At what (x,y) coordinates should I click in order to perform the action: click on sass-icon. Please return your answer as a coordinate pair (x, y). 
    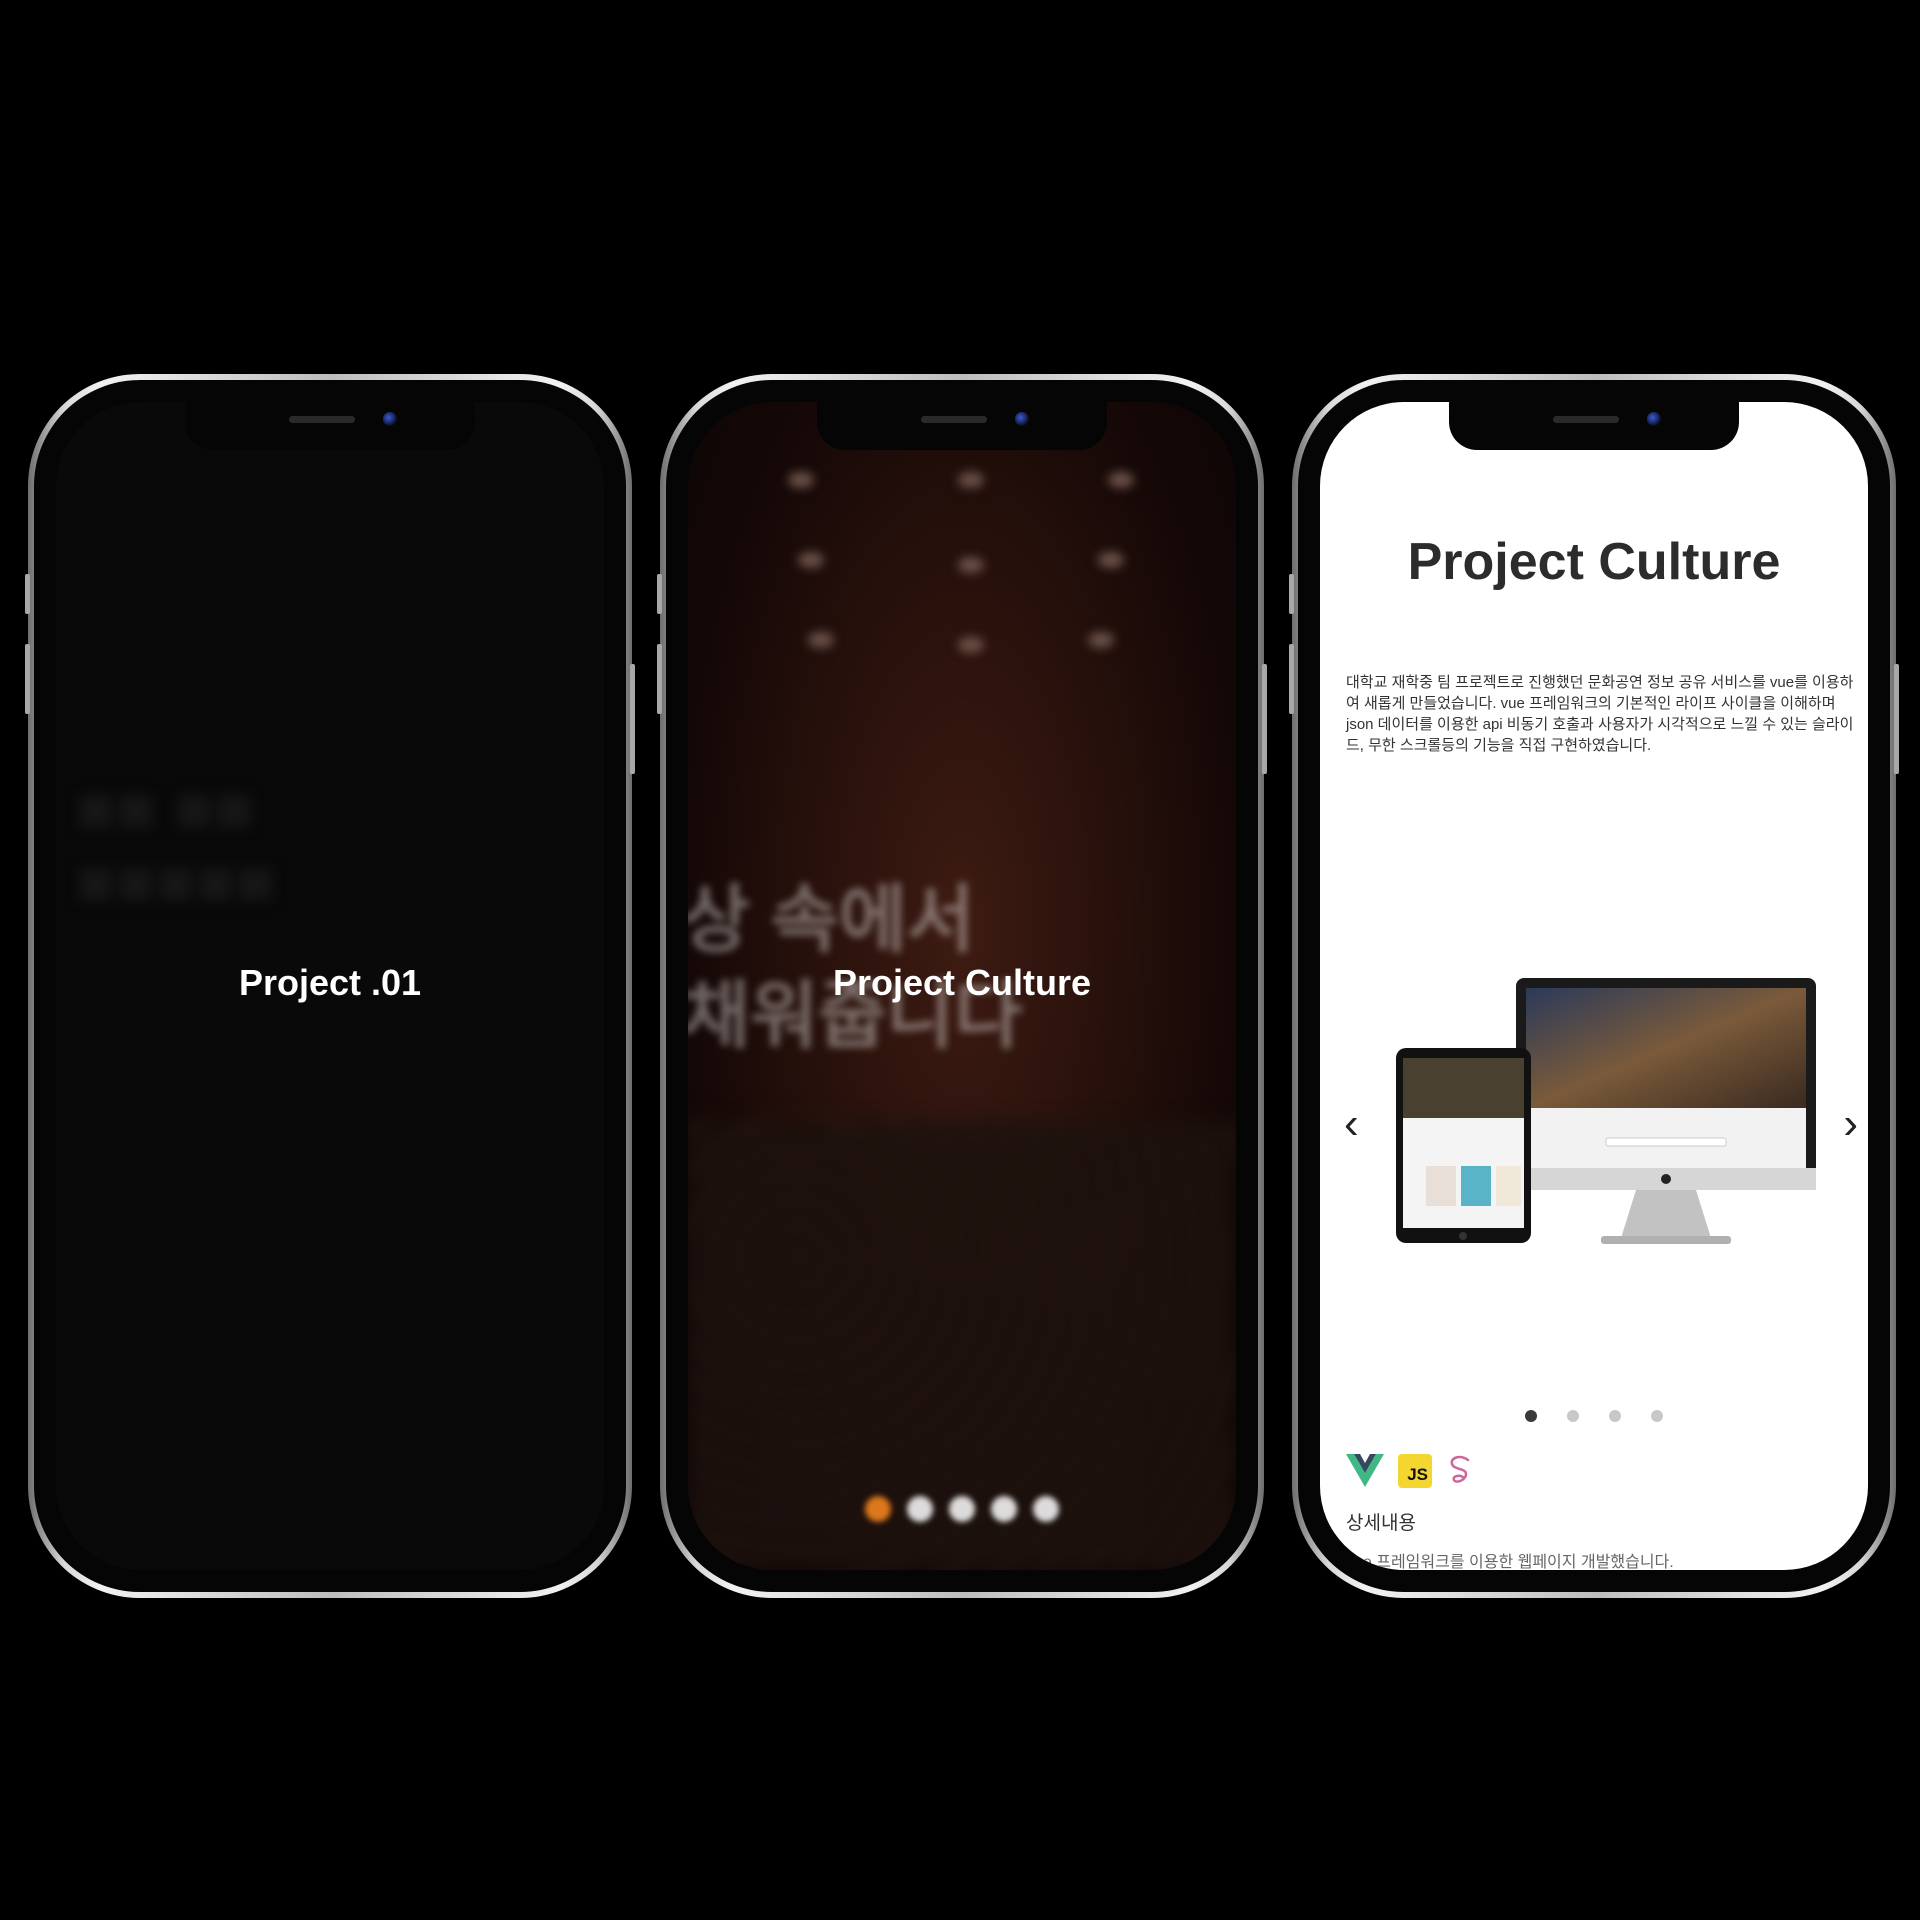
    Looking at the image, I should click on (1460, 1469).